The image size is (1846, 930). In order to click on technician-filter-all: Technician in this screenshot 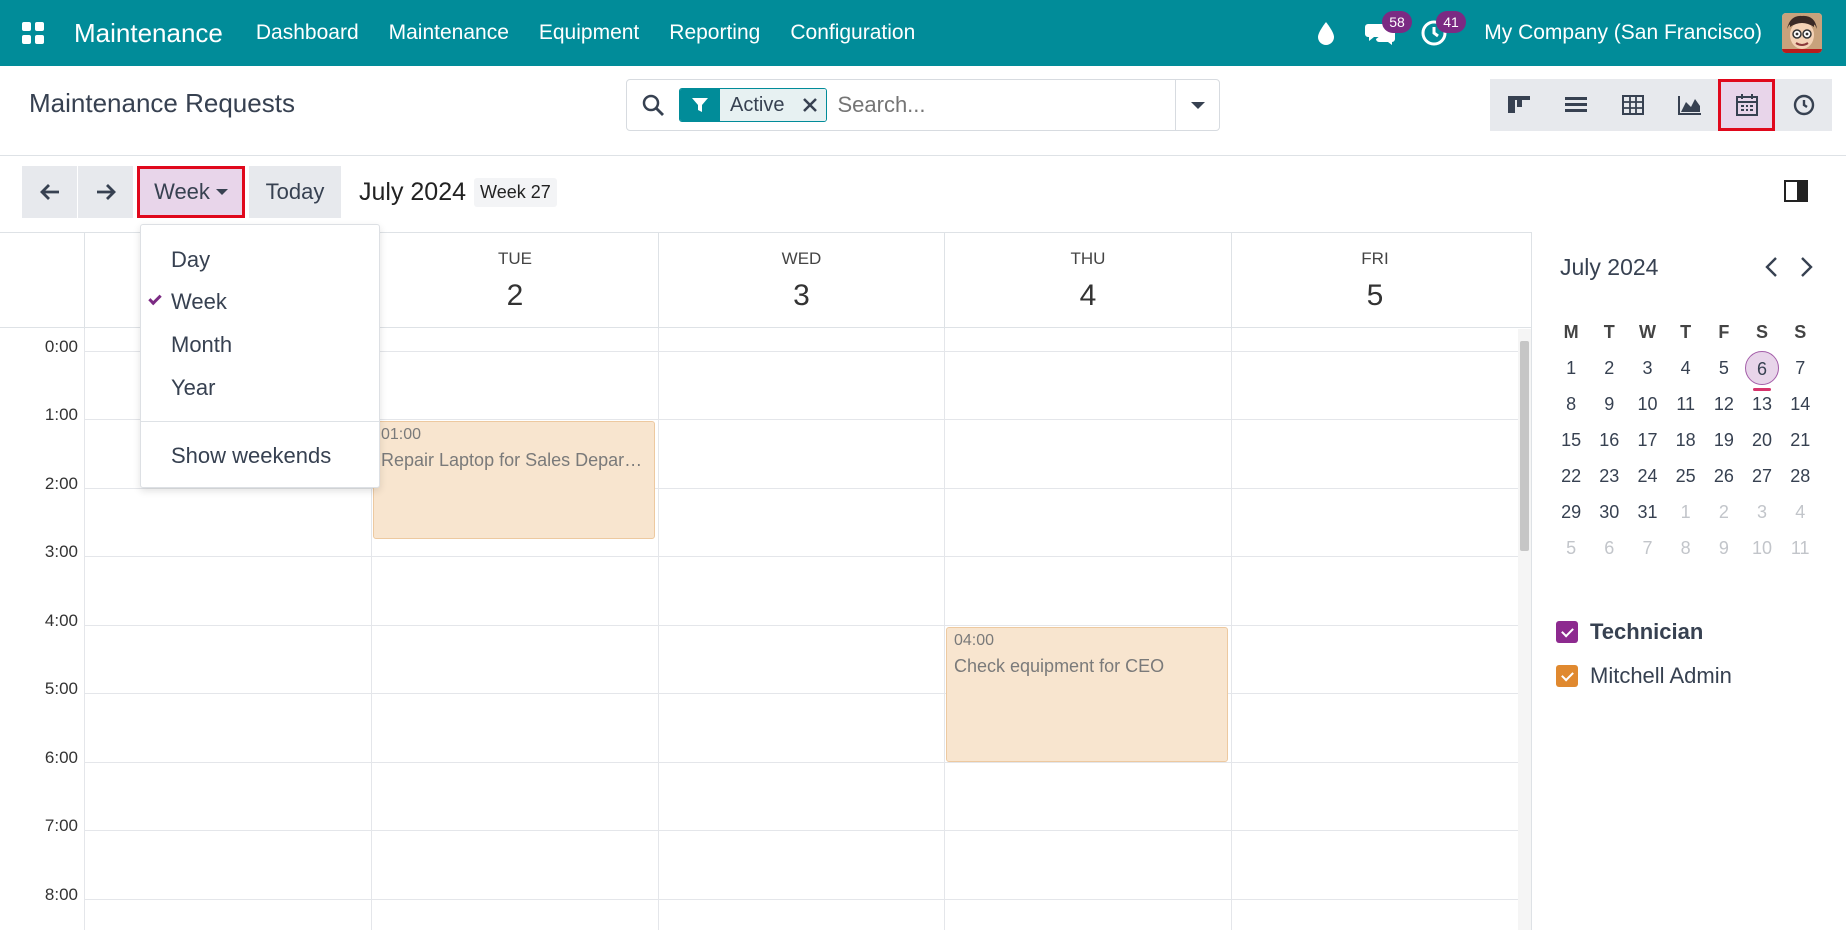, I will do `click(1644, 632)`.